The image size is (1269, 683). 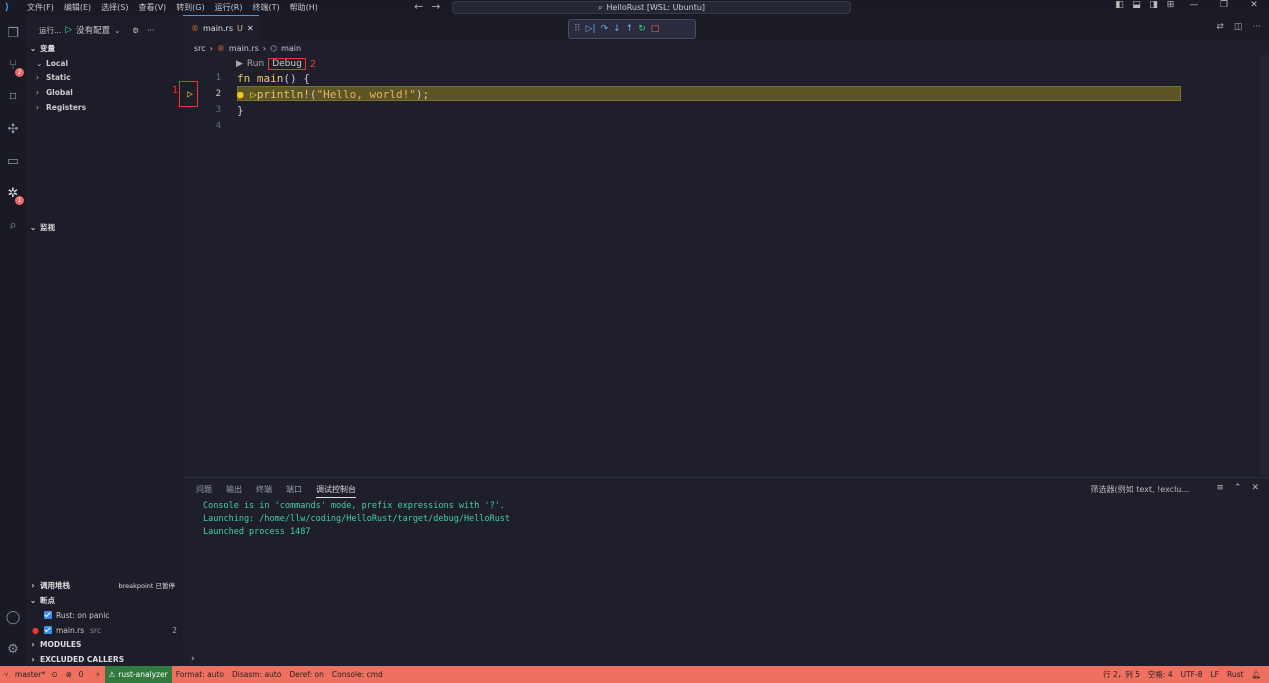 What do you see at coordinates (336, 491) in the screenshot?
I see `tab-debug-console: 调试控制台` at bounding box center [336, 491].